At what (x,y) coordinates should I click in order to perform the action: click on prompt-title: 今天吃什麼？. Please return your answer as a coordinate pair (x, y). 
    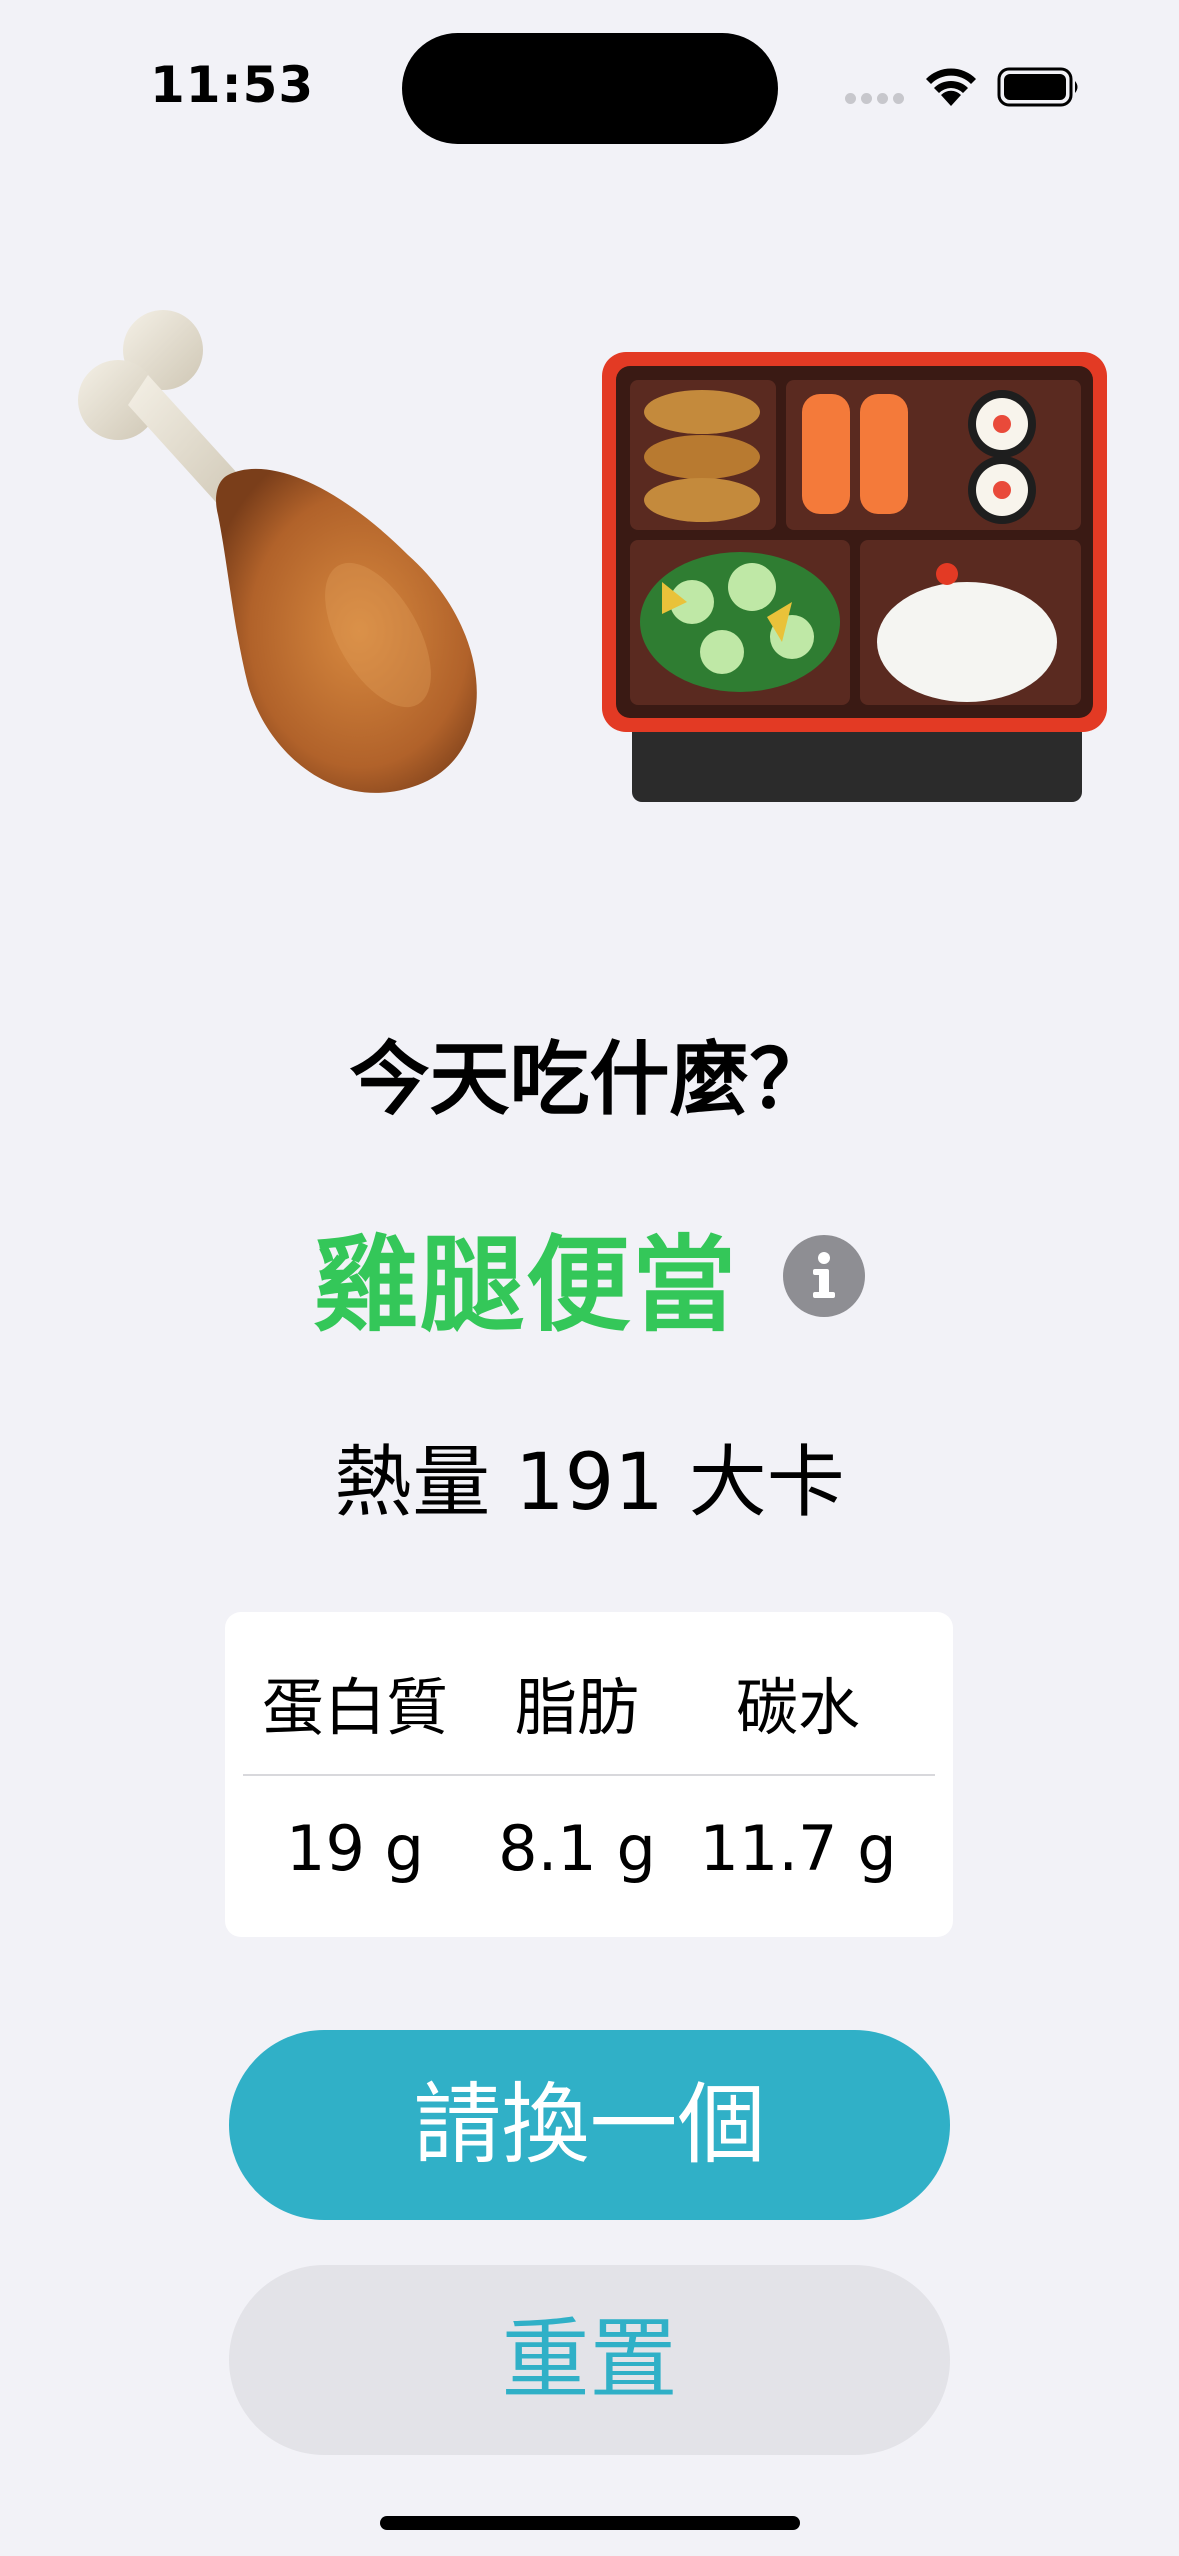
    Looking at the image, I should click on (589, 1079).